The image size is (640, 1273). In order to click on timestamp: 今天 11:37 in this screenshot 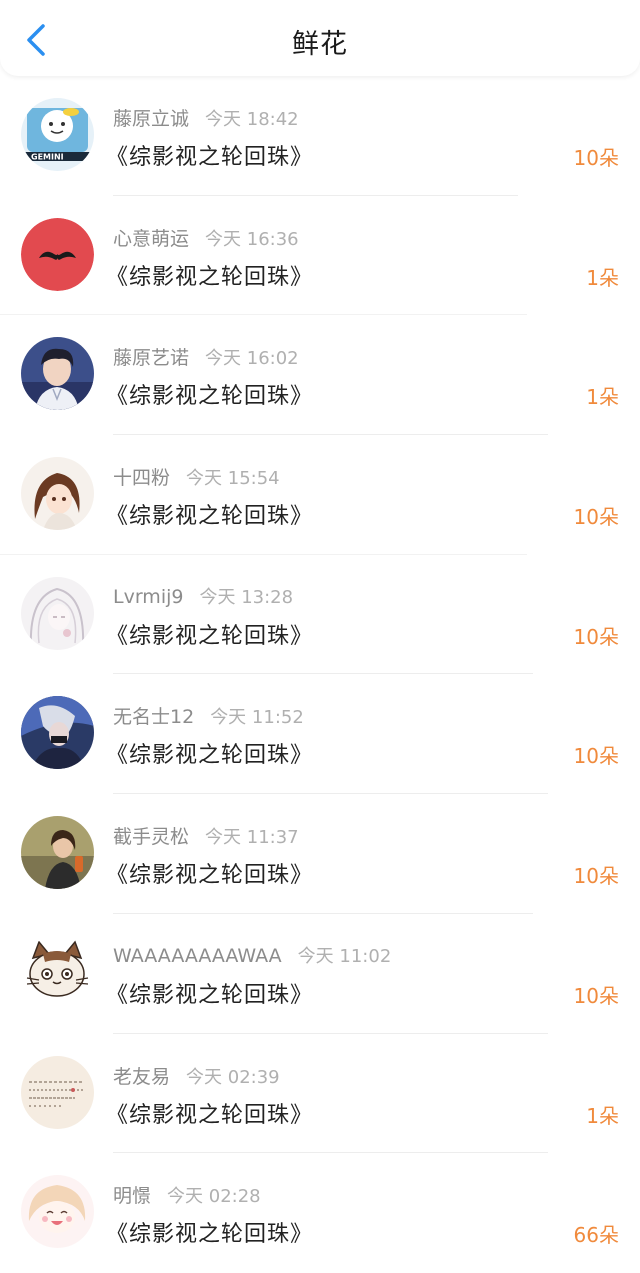, I will do `click(252, 838)`.